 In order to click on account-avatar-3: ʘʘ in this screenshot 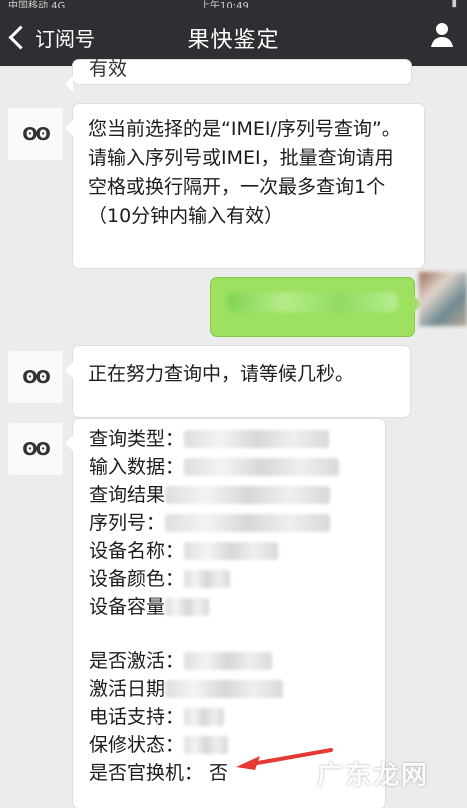, I will do `click(35, 449)`.